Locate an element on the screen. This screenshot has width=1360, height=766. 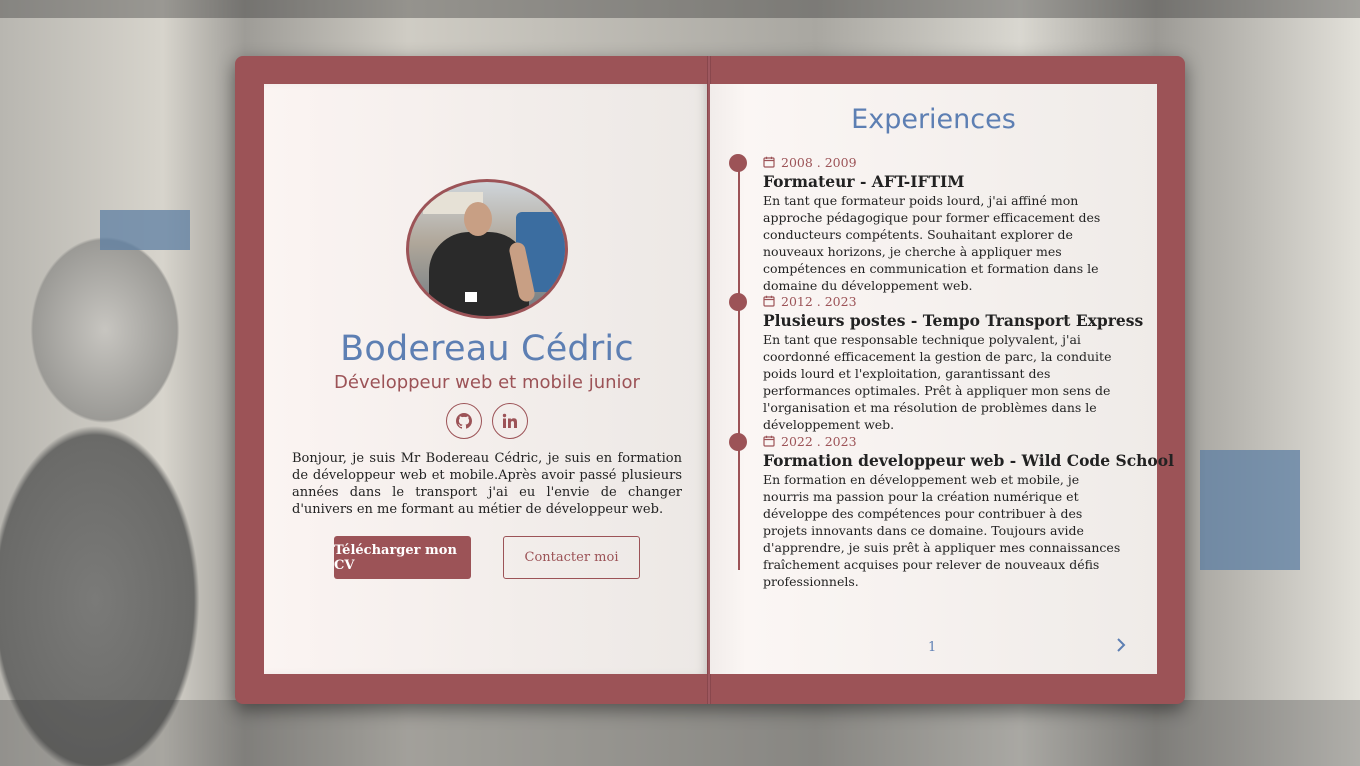
linkedin-icon is located at coordinates (509, 420).